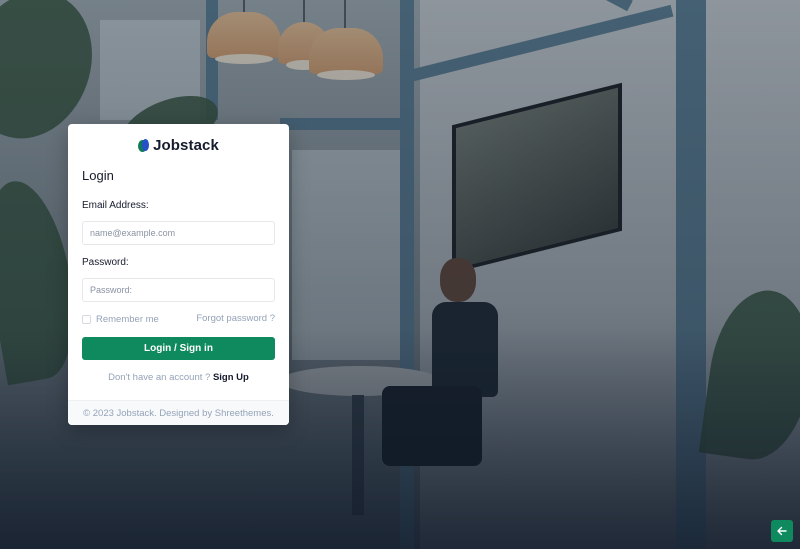 This screenshot has width=800, height=549. Describe the element at coordinates (127, 319) in the screenshot. I see `remember-label: Remember me` at that location.